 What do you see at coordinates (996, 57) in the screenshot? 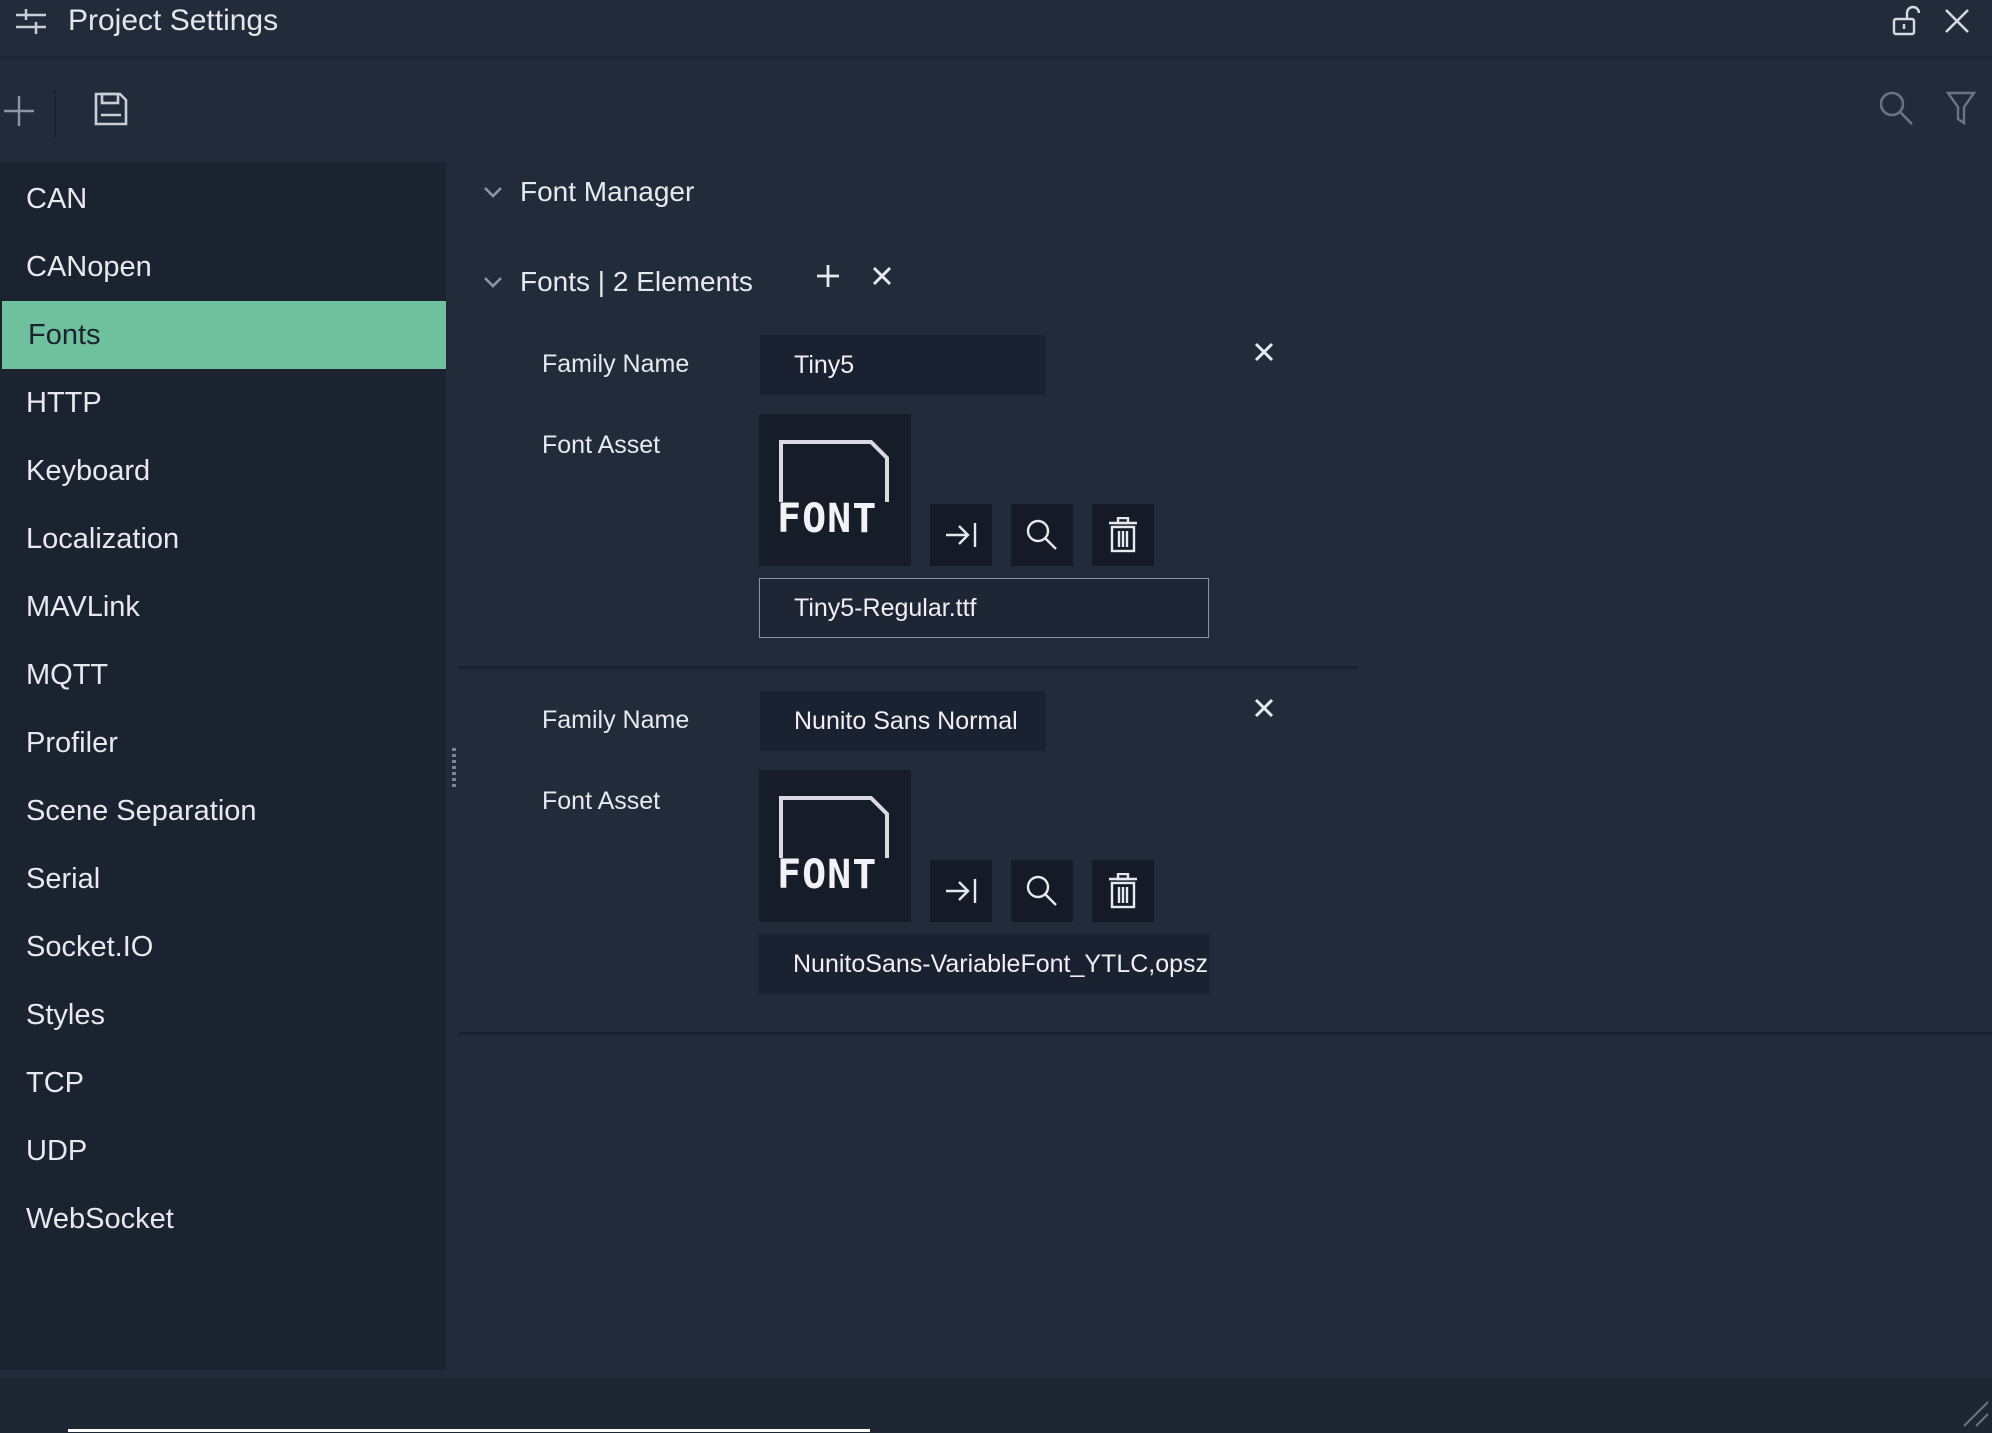
I see `title-separator` at bounding box center [996, 57].